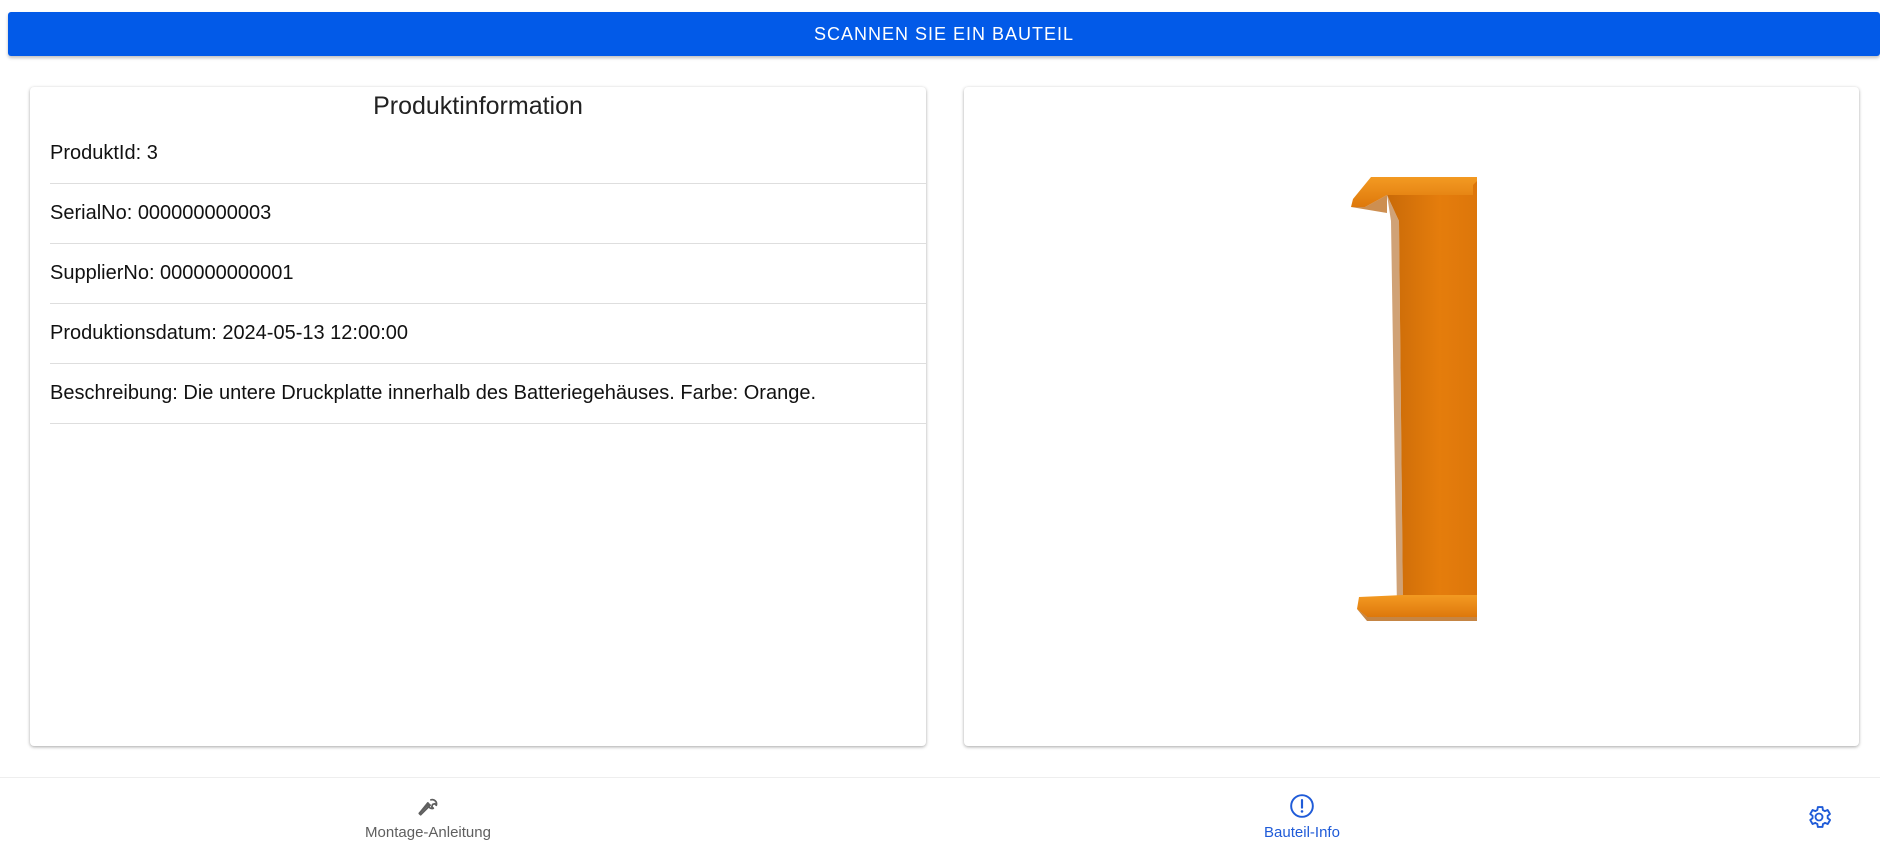  Describe the element at coordinates (940, 816) in the screenshot. I see `bottom-navigation: Montage-Anleitung Bauteil-Info` at that location.